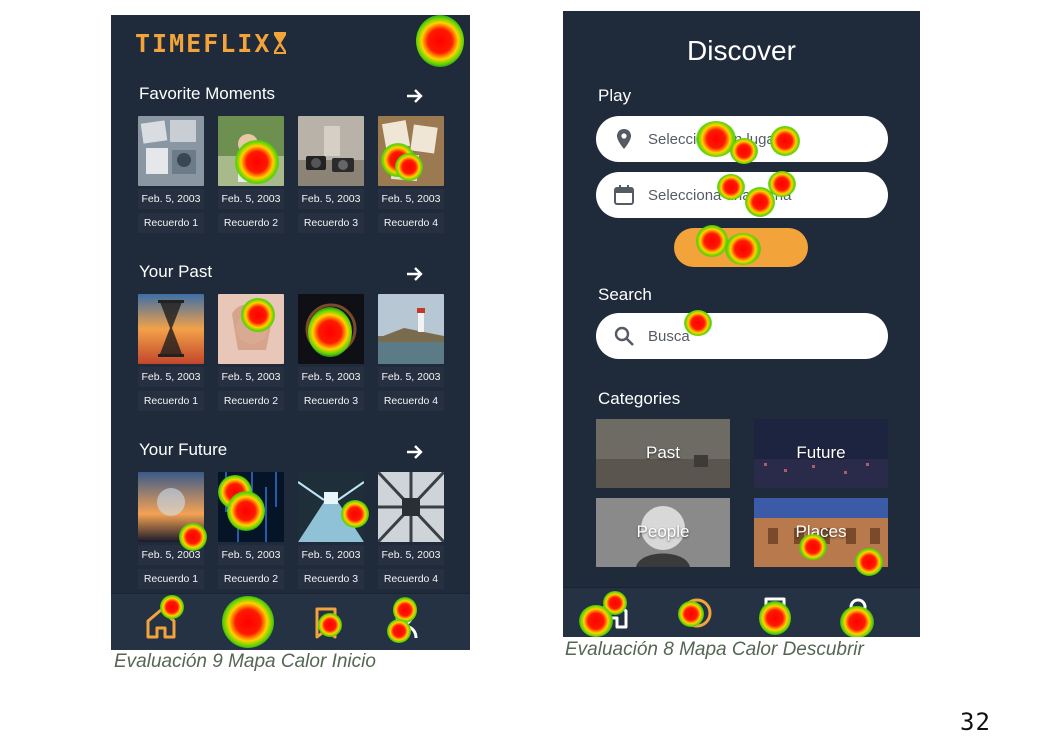 The width and height of the screenshot is (1048, 740). Describe the element at coordinates (171, 151) in the screenshot. I see `photos-collage-image` at that location.